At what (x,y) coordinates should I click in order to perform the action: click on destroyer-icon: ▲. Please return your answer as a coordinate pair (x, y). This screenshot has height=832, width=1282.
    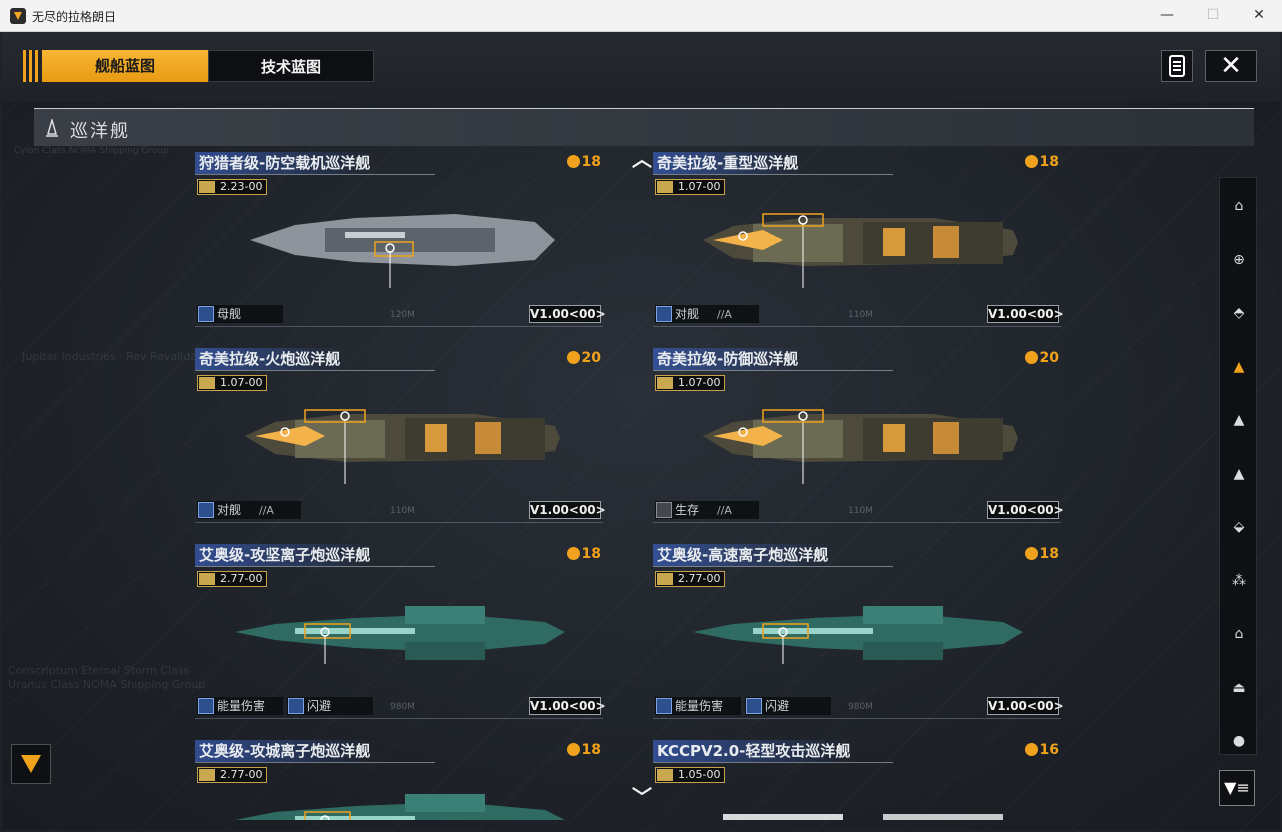
    Looking at the image, I should click on (1239, 420).